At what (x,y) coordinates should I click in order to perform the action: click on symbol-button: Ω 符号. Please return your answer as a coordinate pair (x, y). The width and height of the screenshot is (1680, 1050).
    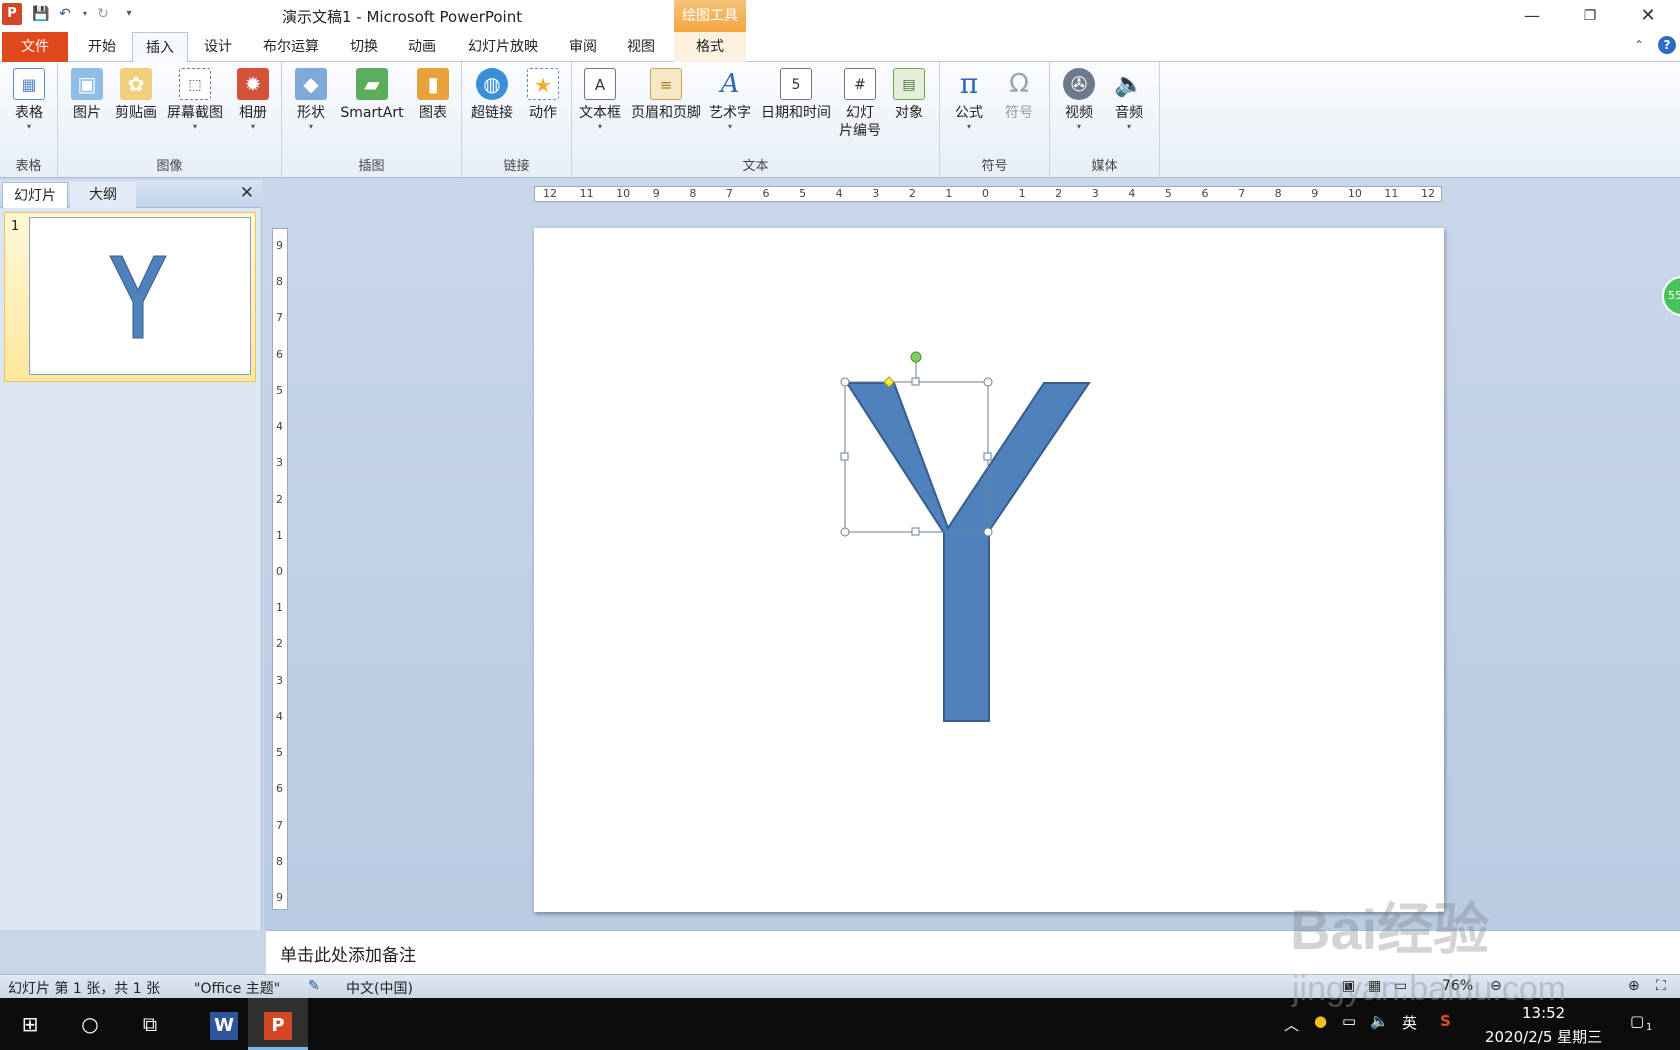
    Looking at the image, I should click on (1019, 94).